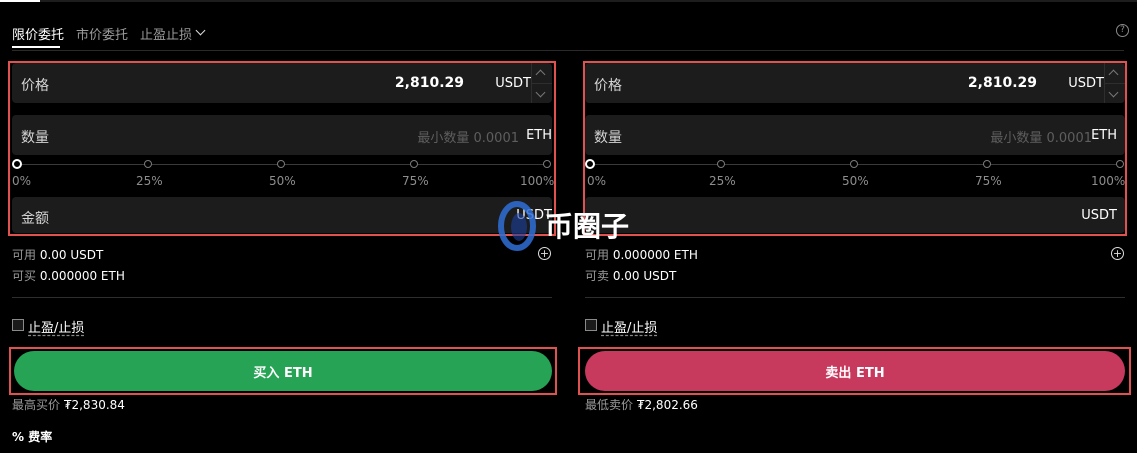 The height and width of the screenshot is (453, 1137). What do you see at coordinates (94, 405) in the screenshot?
I see `buy-best-value: ₮2,830.84` at bounding box center [94, 405].